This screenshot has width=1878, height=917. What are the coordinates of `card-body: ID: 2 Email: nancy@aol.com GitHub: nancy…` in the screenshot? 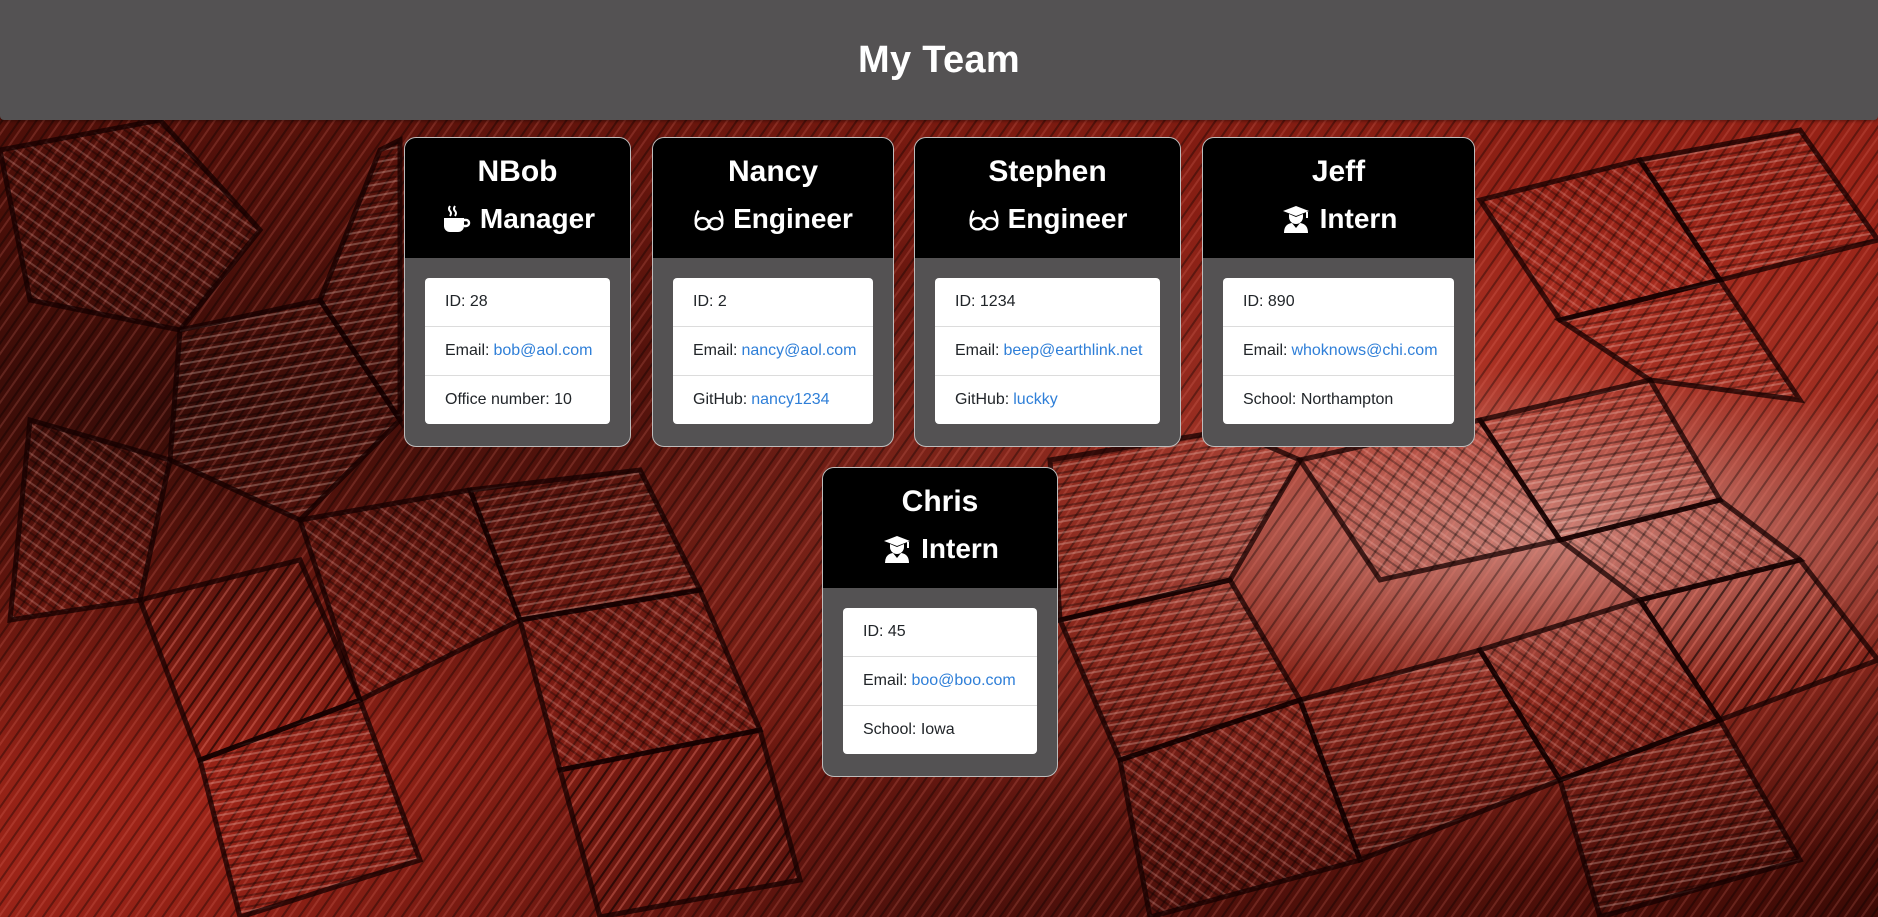 It's located at (773, 351).